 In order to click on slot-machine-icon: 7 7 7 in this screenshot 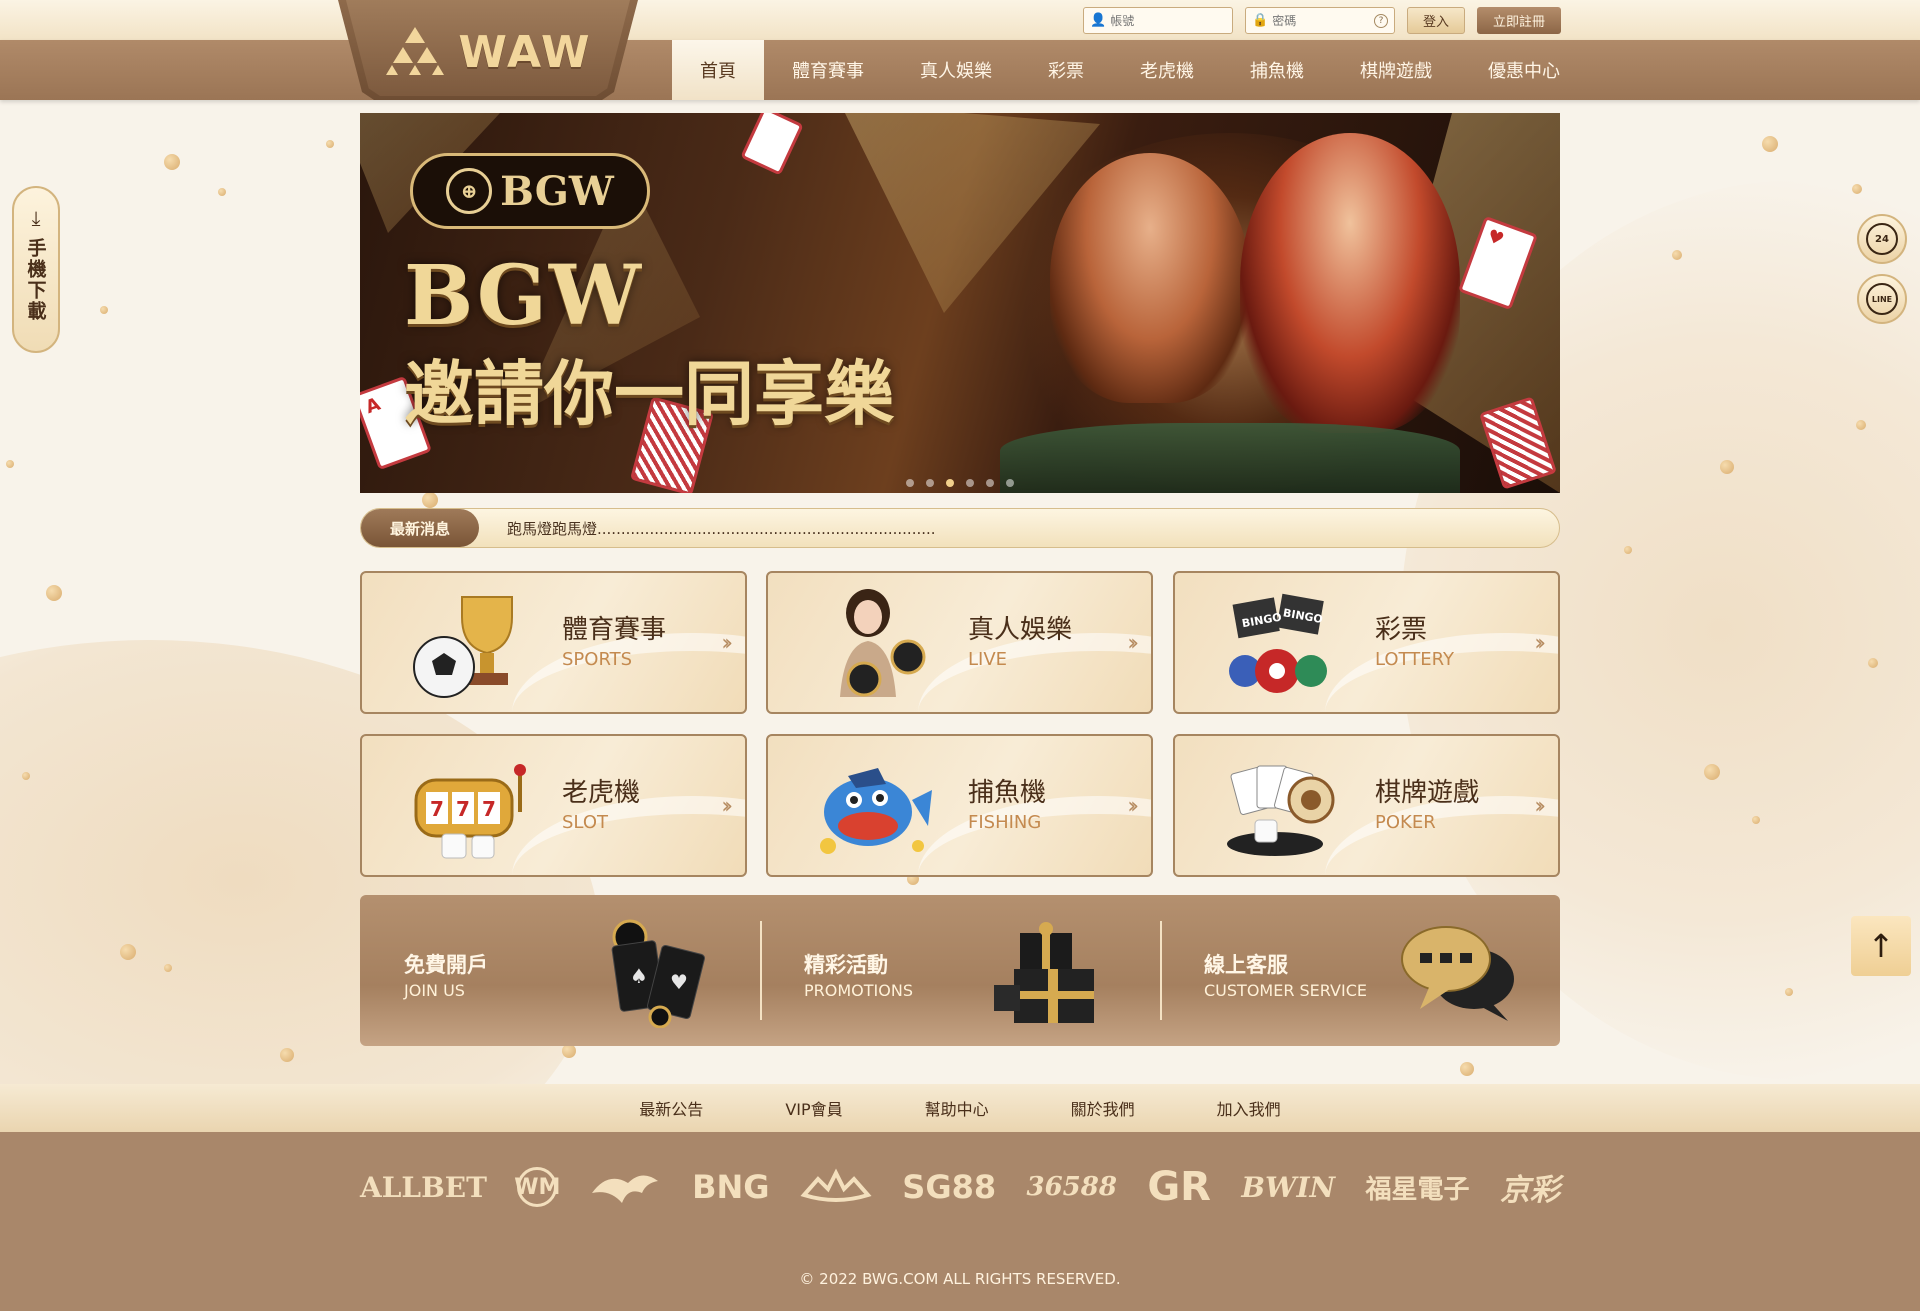, I will do `click(470, 811)`.